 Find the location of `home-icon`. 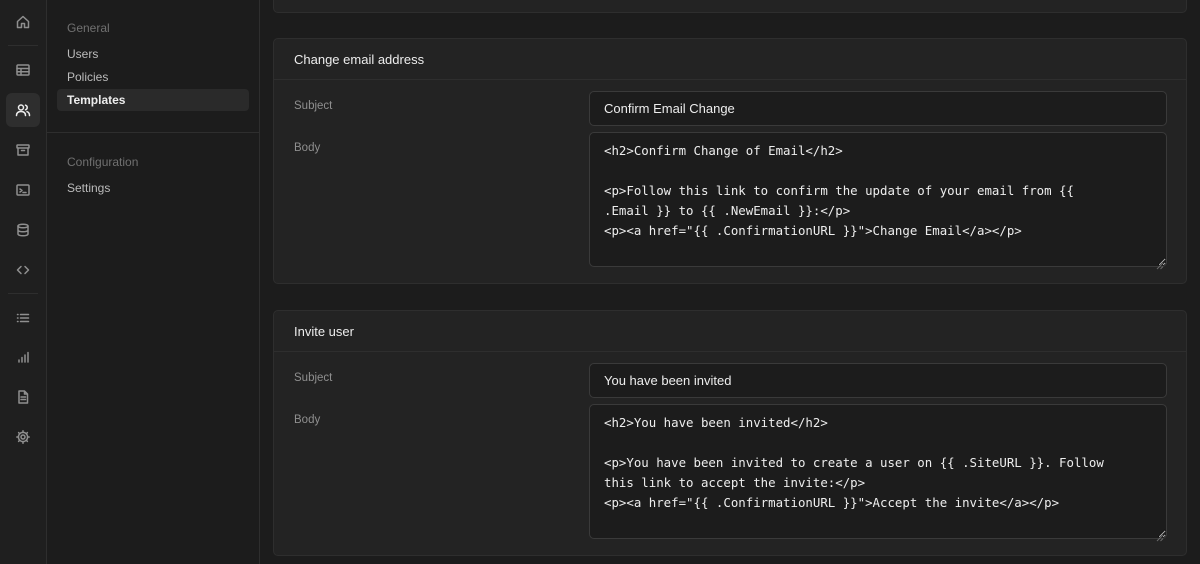

home-icon is located at coordinates (23, 22).